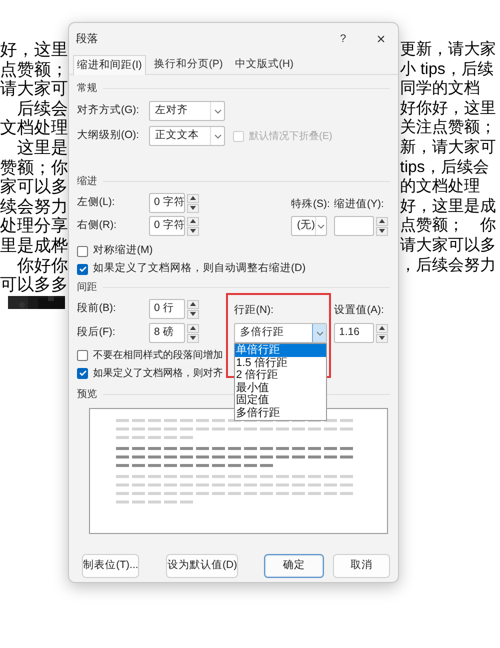 The image size is (500, 648). What do you see at coordinates (167, 333) in the screenshot?
I see `number-field: 8 磅` at bounding box center [167, 333].